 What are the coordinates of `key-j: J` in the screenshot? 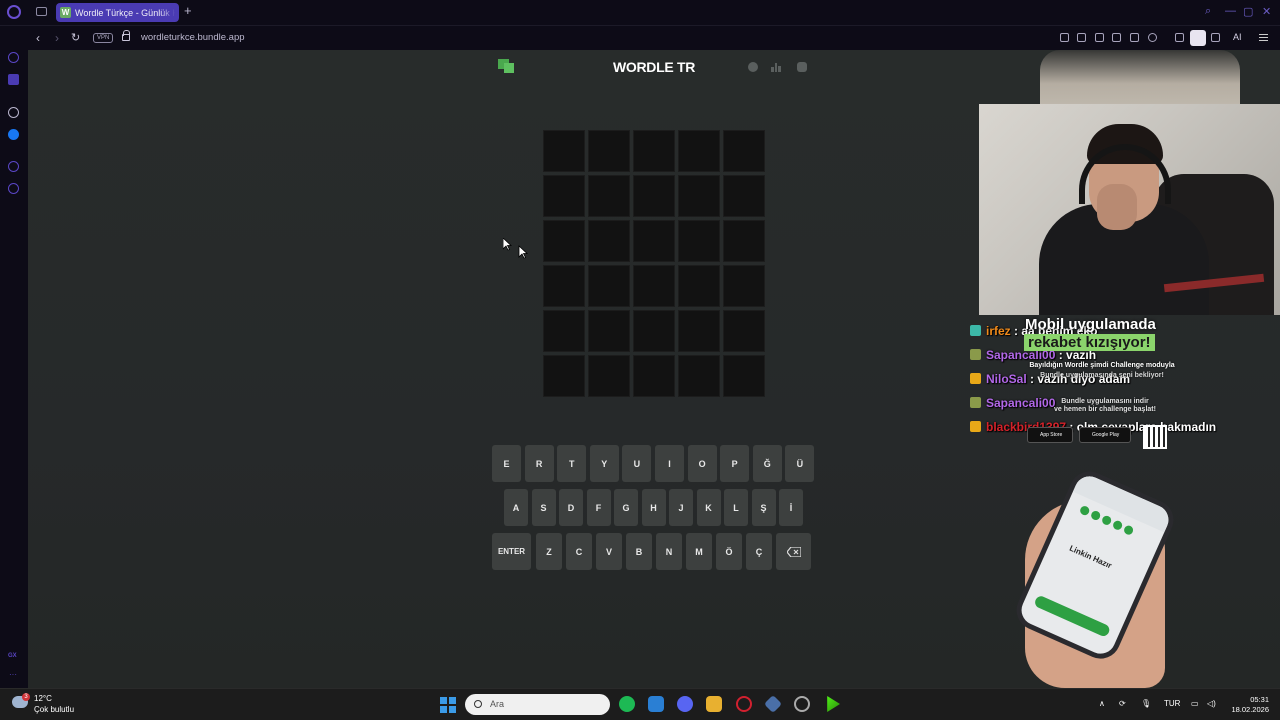 It's located at (681, 507).